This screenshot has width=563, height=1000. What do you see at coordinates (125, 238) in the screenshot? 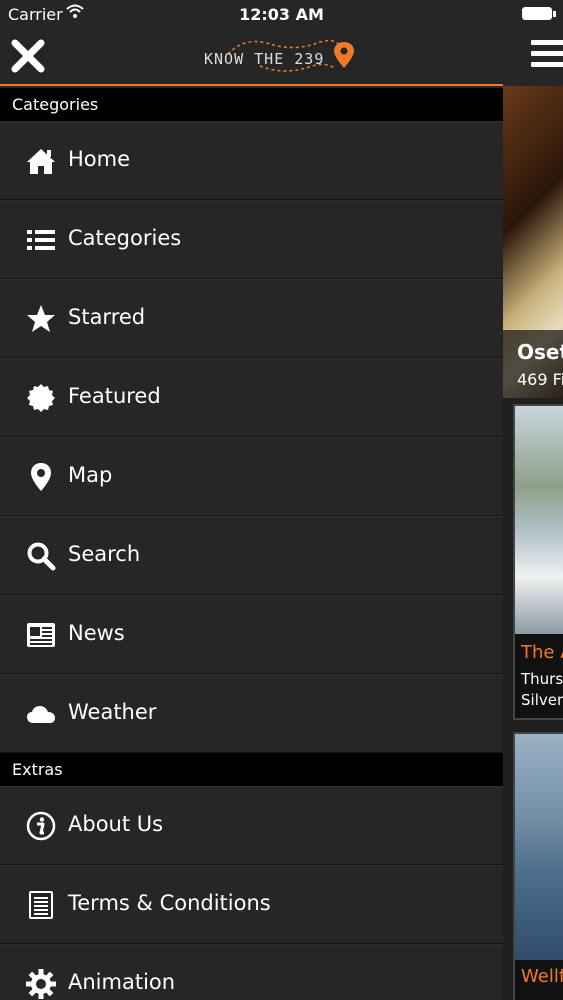
I see `menu-label: Categories` at bounding box center [125, 238].